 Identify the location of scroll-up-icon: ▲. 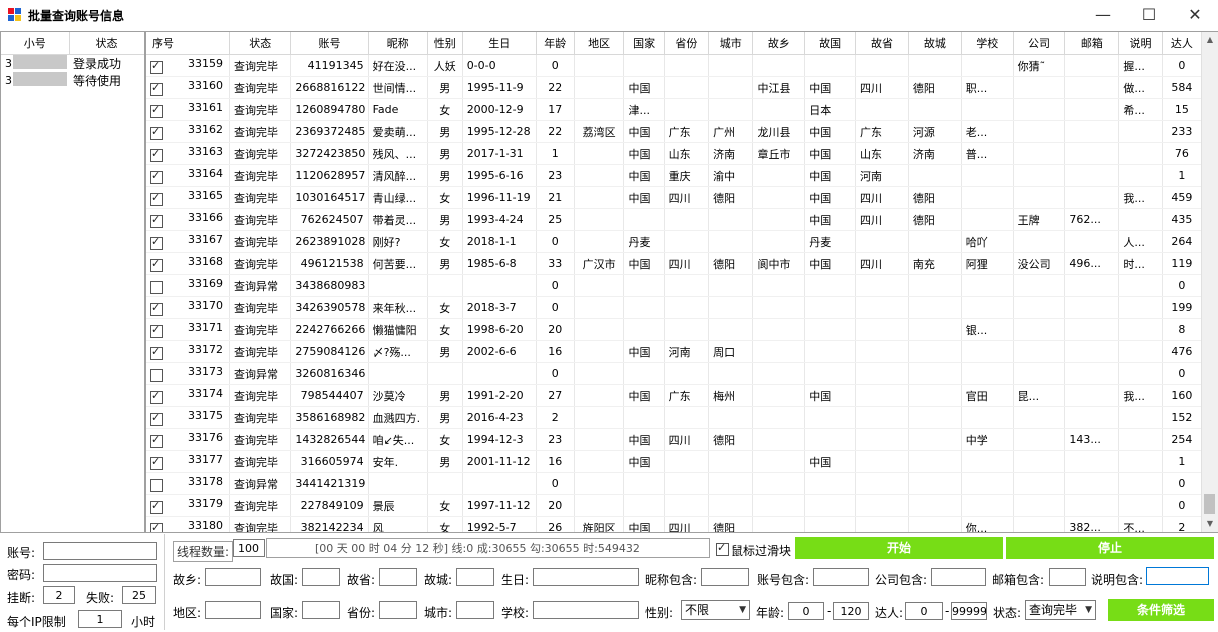
(1210, 40).